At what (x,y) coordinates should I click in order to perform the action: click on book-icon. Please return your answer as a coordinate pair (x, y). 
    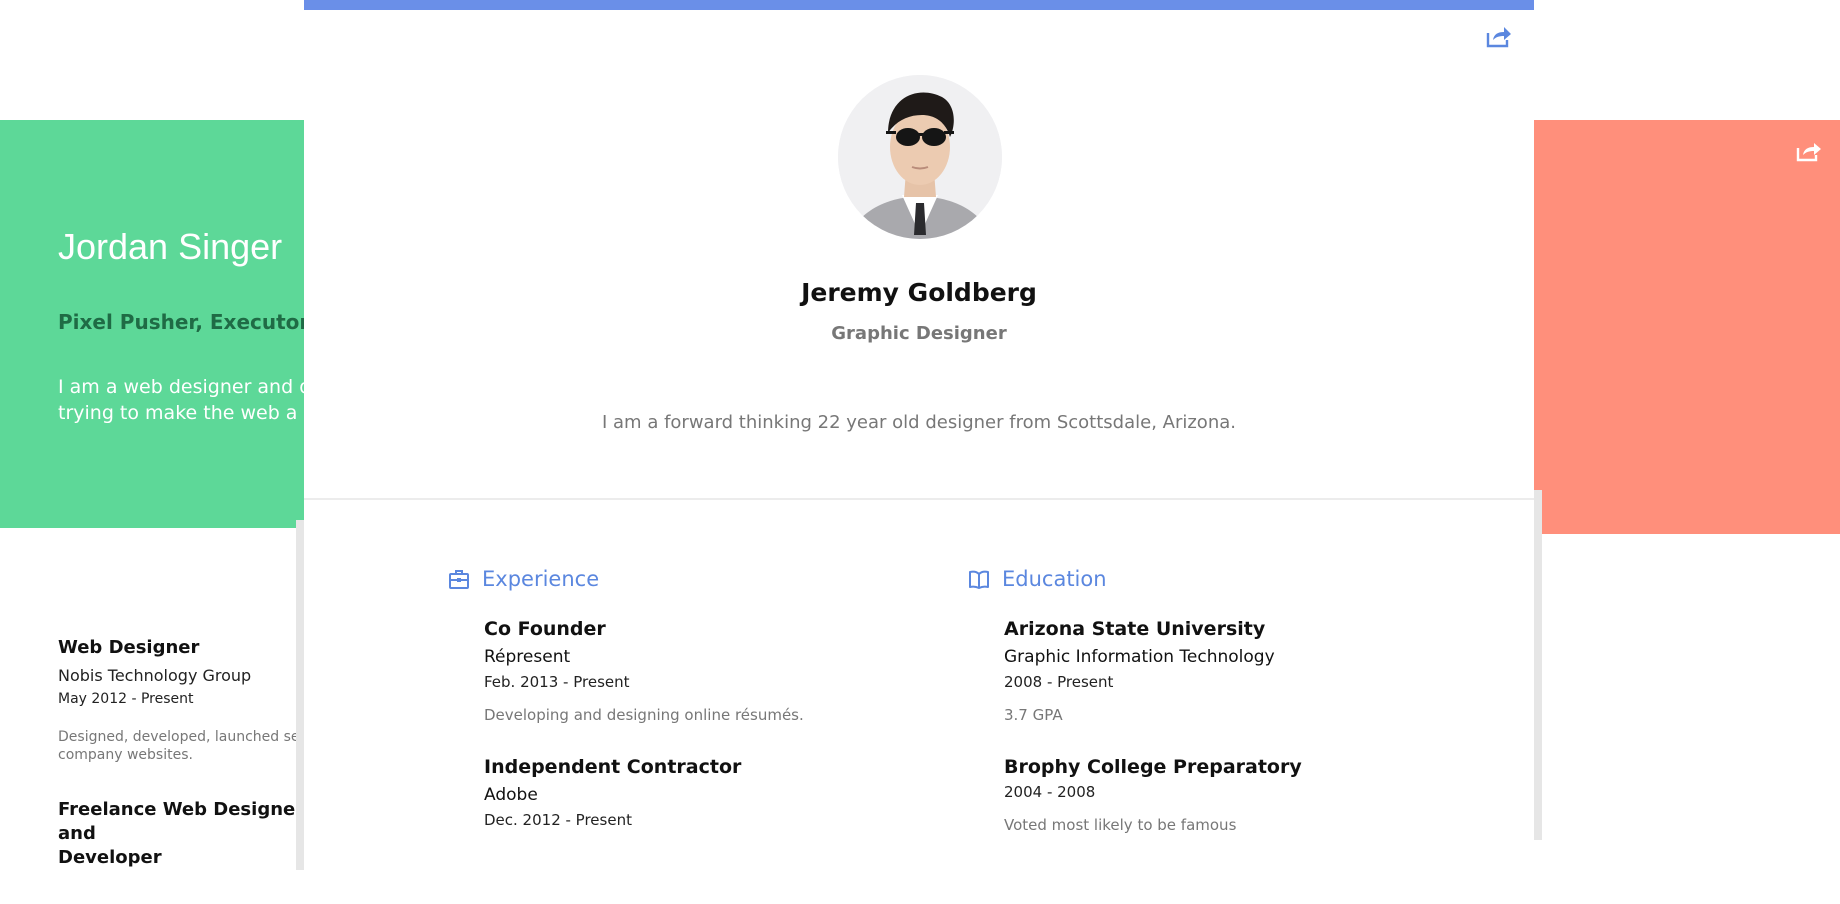
    Looking at the image, I should click on (979, 579).